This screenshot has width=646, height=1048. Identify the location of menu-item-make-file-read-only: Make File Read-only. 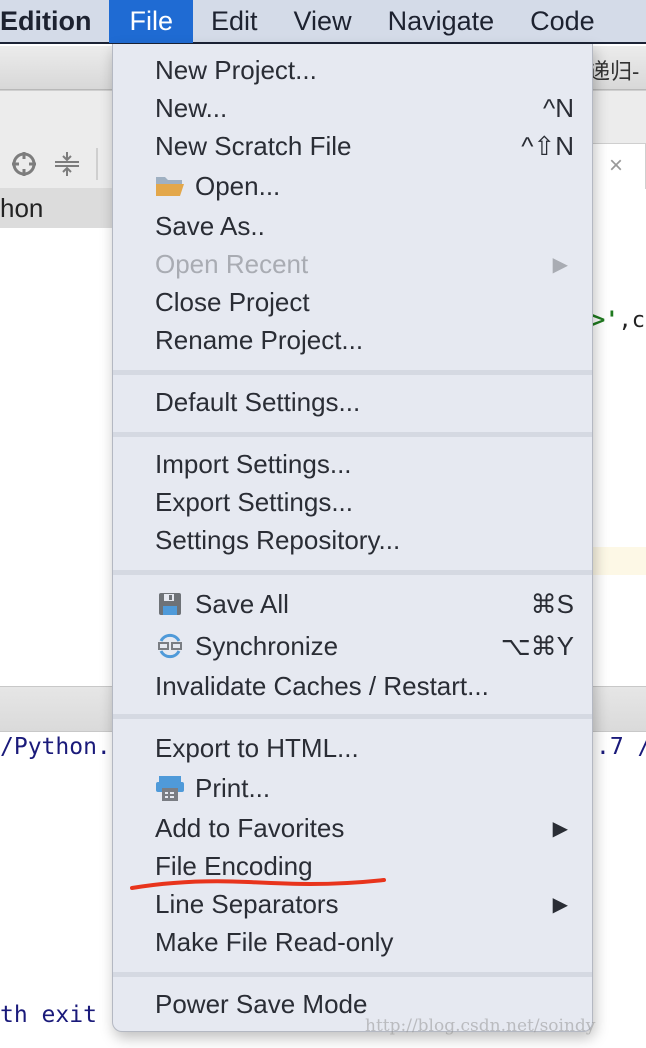
(352, 942).